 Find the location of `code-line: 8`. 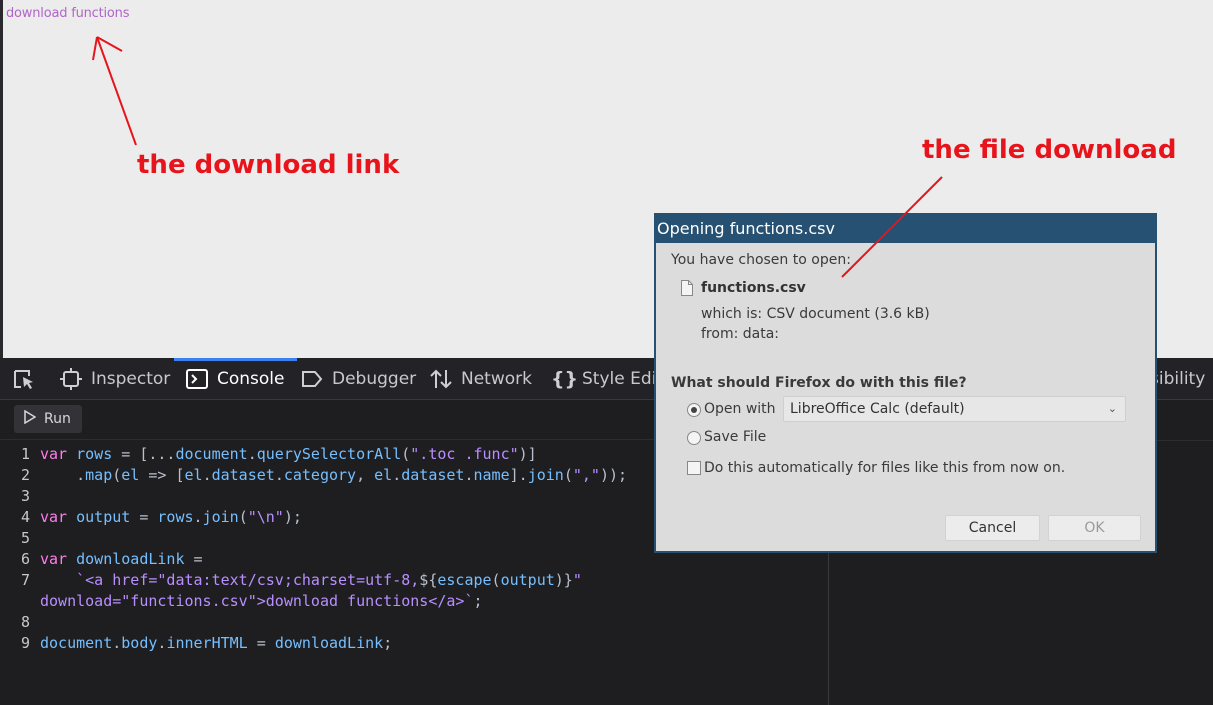

code-line: 8 is located at coordinates (414, 622).